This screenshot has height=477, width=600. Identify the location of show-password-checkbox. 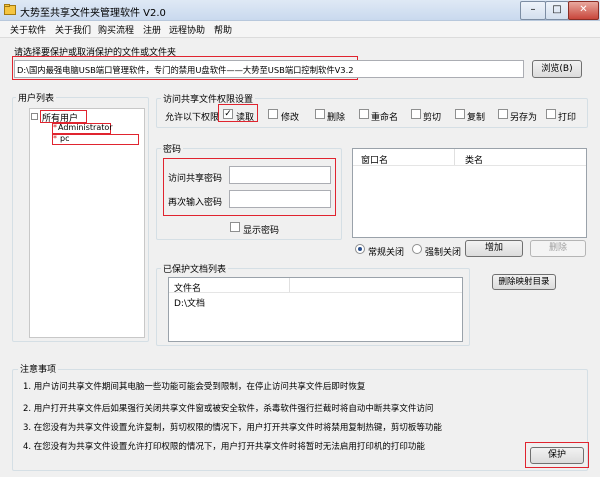
(235, 227).